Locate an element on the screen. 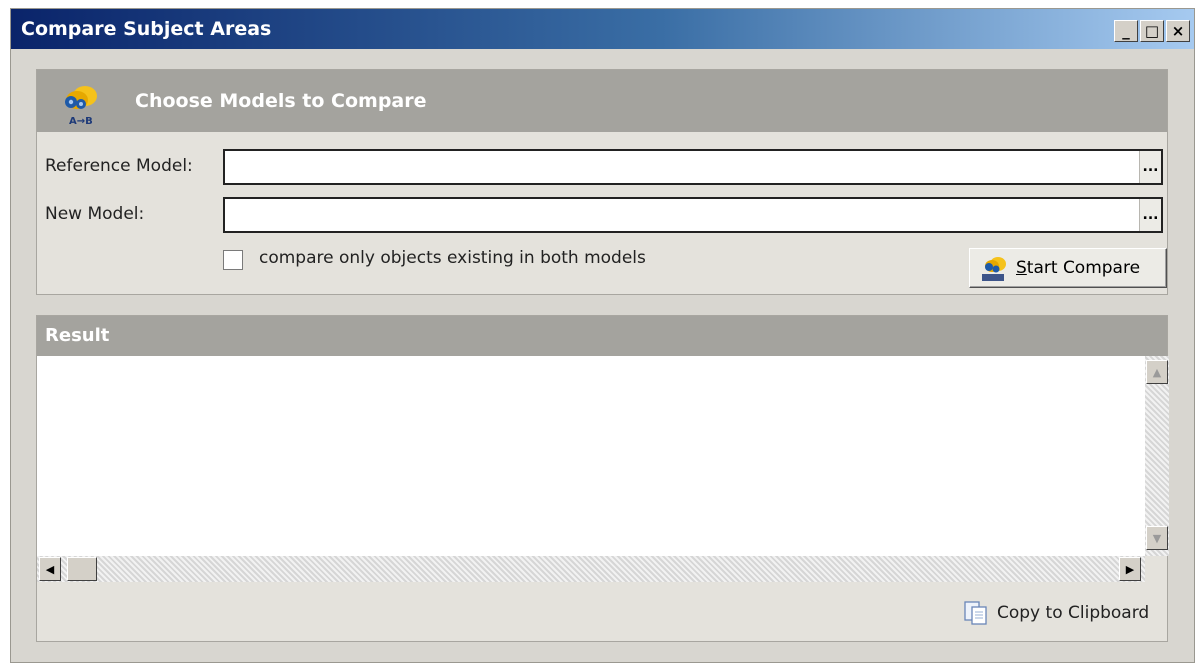  reference-model-input is located at coordinates (675, 166).